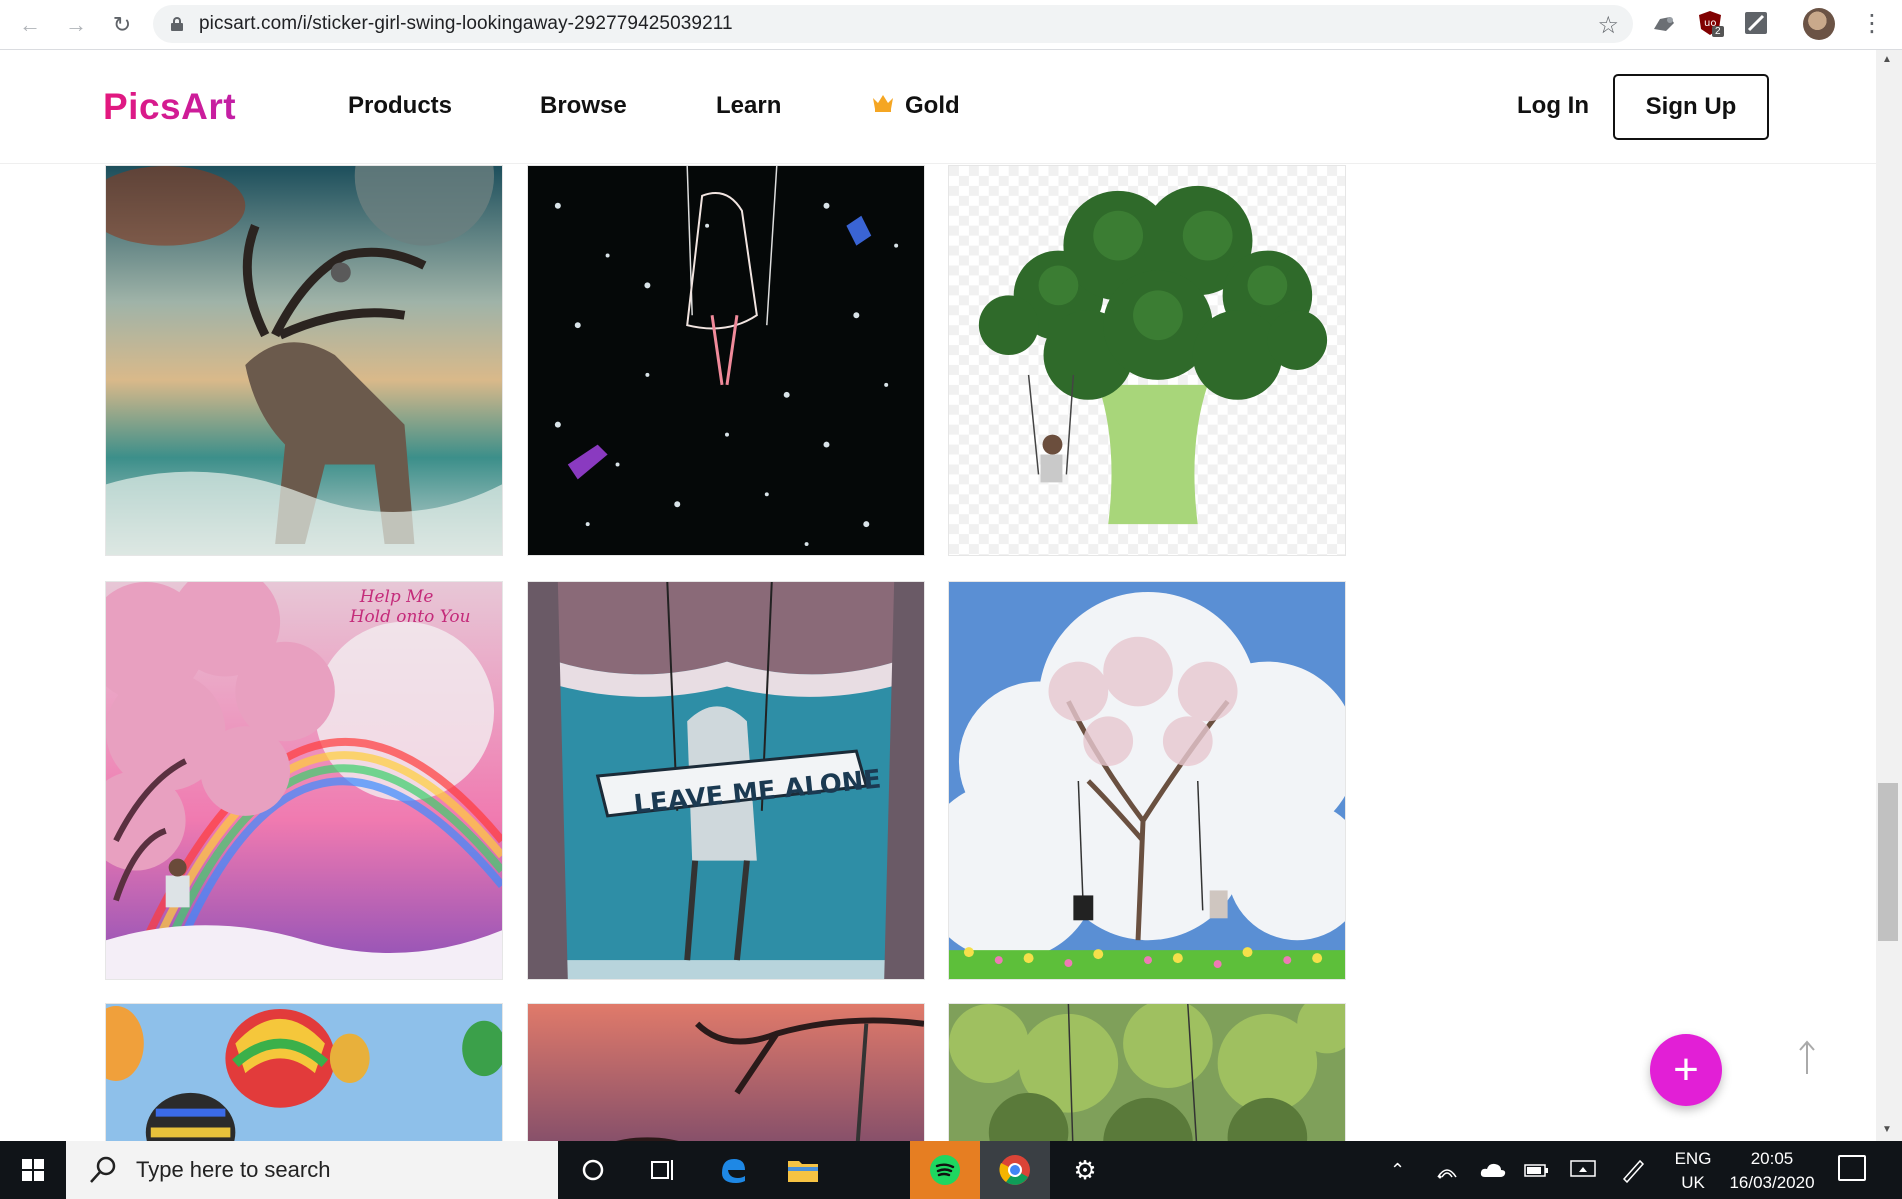  Describe the element at coordinates (726, 780) in the screenshot. I see `tile-leave-me-alone-swing: LEAVE ME ALONE` at that location.